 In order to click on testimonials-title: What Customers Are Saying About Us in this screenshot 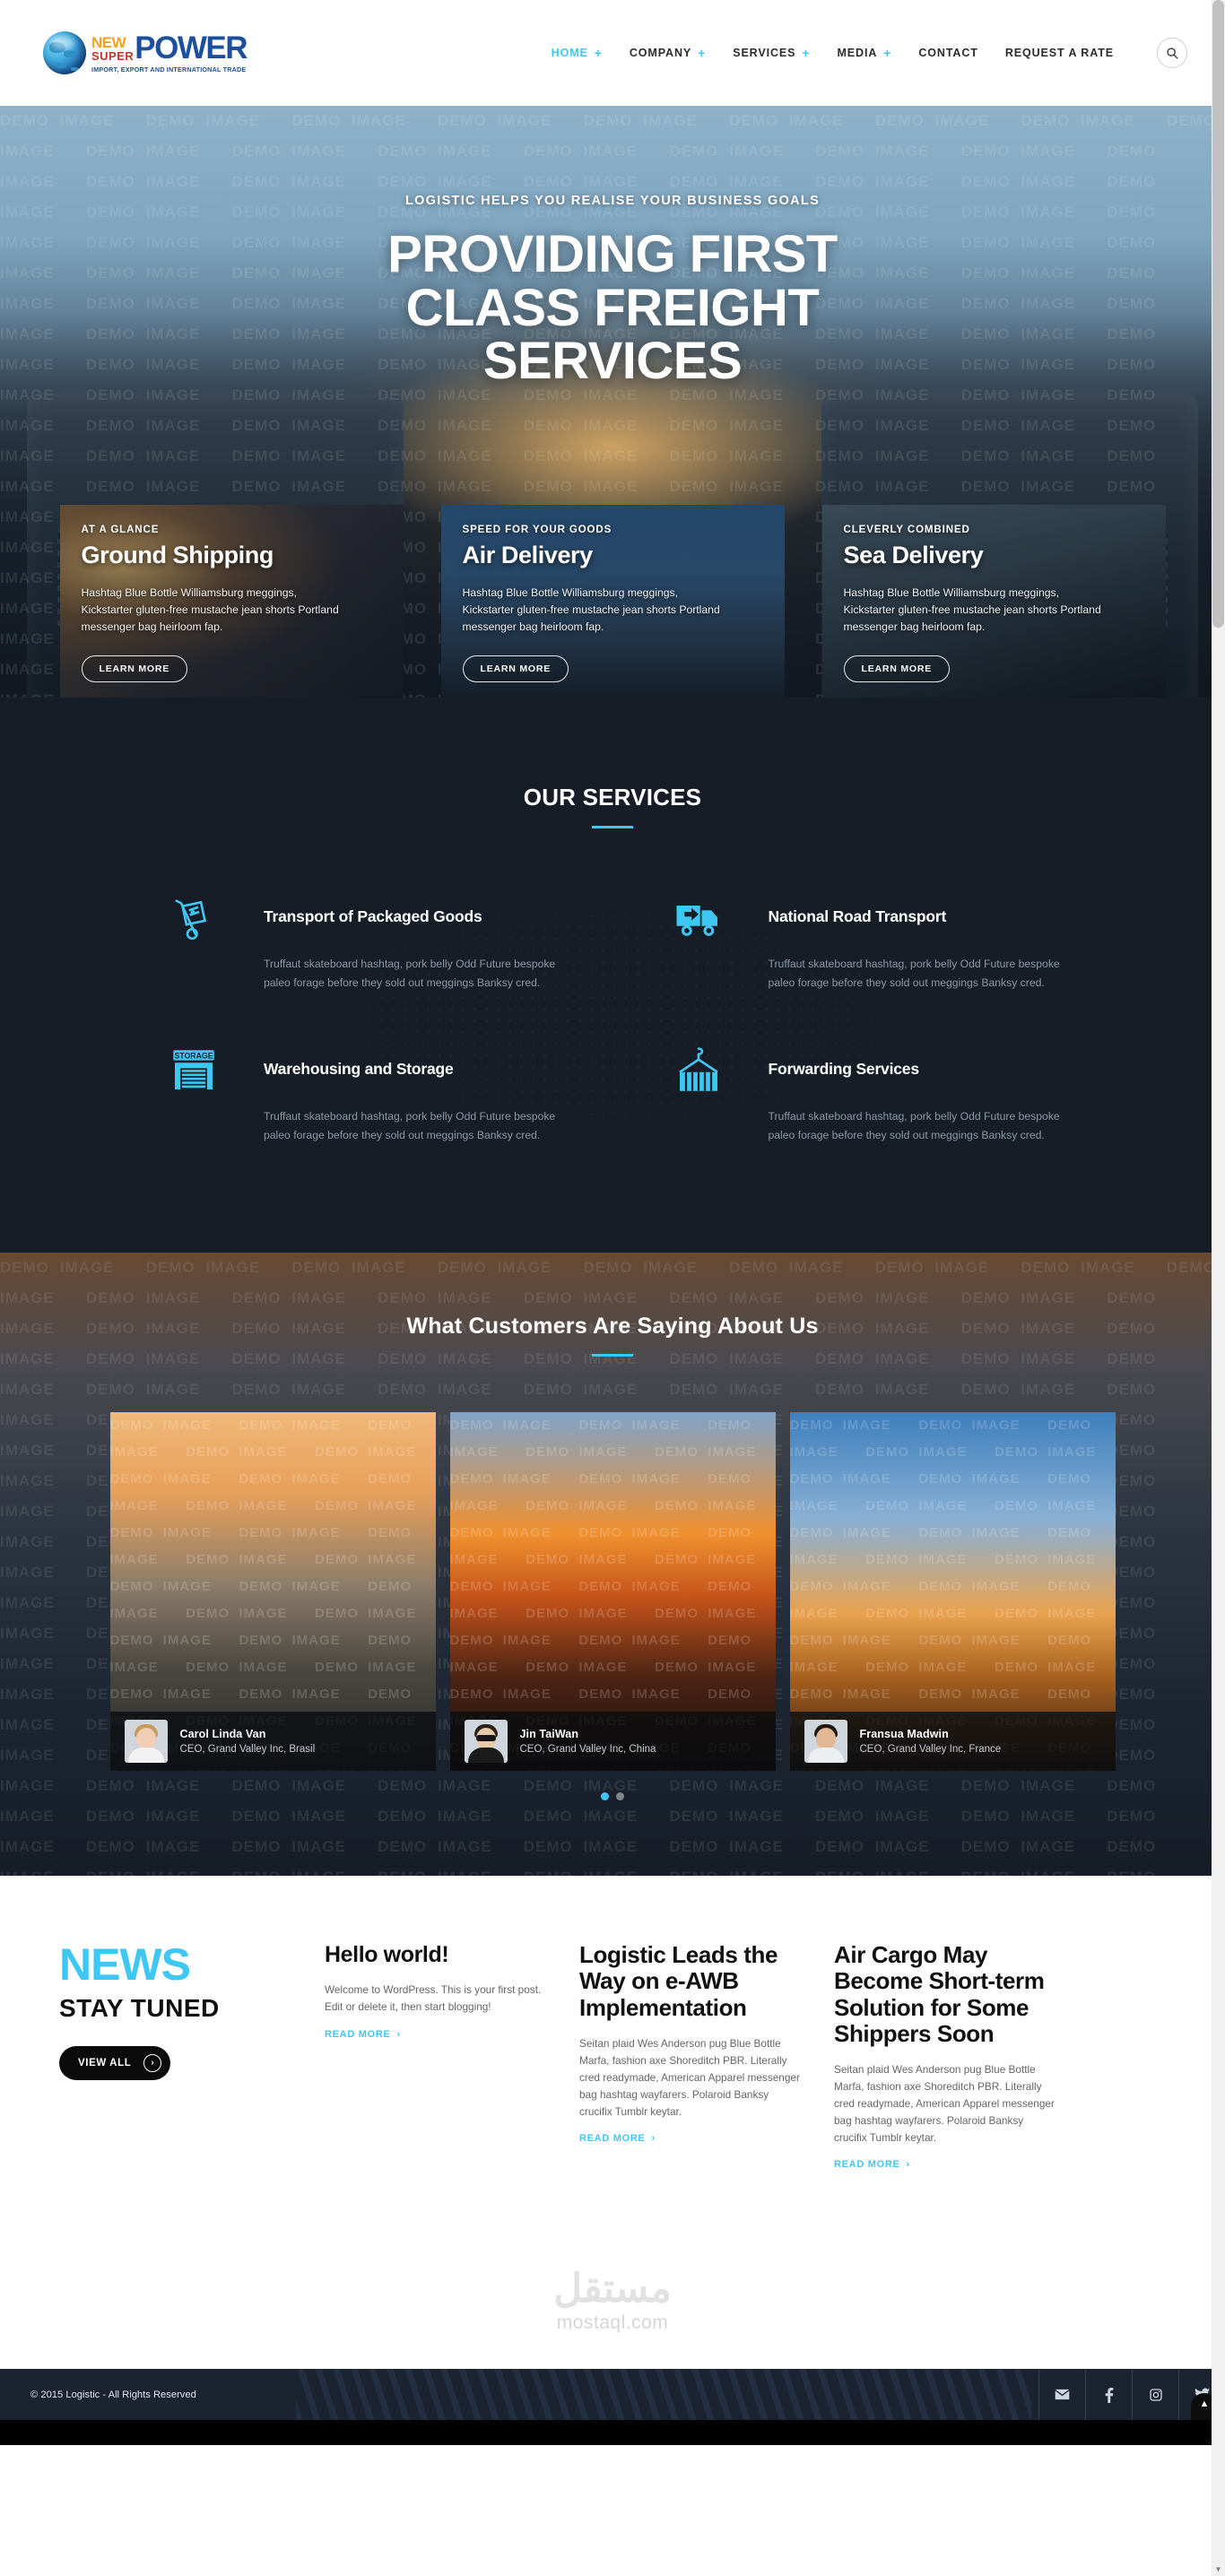, I will do `click(612, 1327)`.